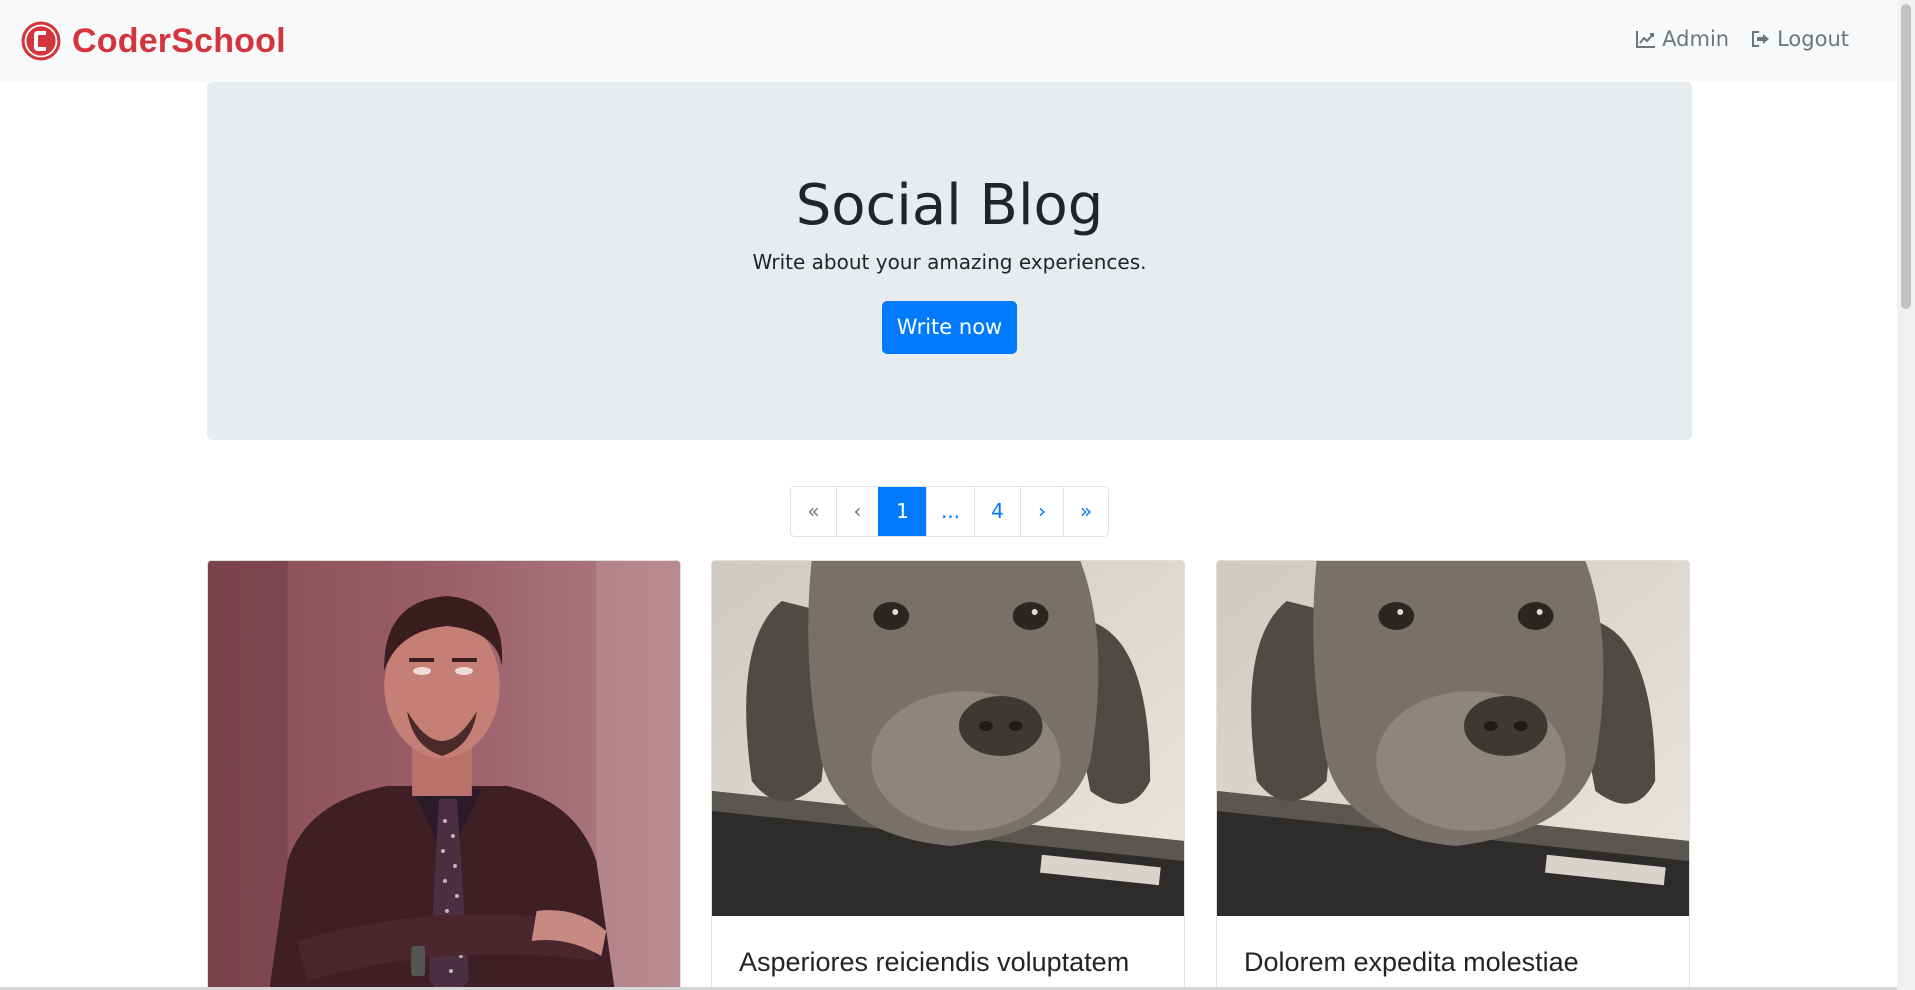 The height and width of the screenshot is (990, 1915). I want to click on page-subtitle: Write about your amazing experiences., so click(949, 262).